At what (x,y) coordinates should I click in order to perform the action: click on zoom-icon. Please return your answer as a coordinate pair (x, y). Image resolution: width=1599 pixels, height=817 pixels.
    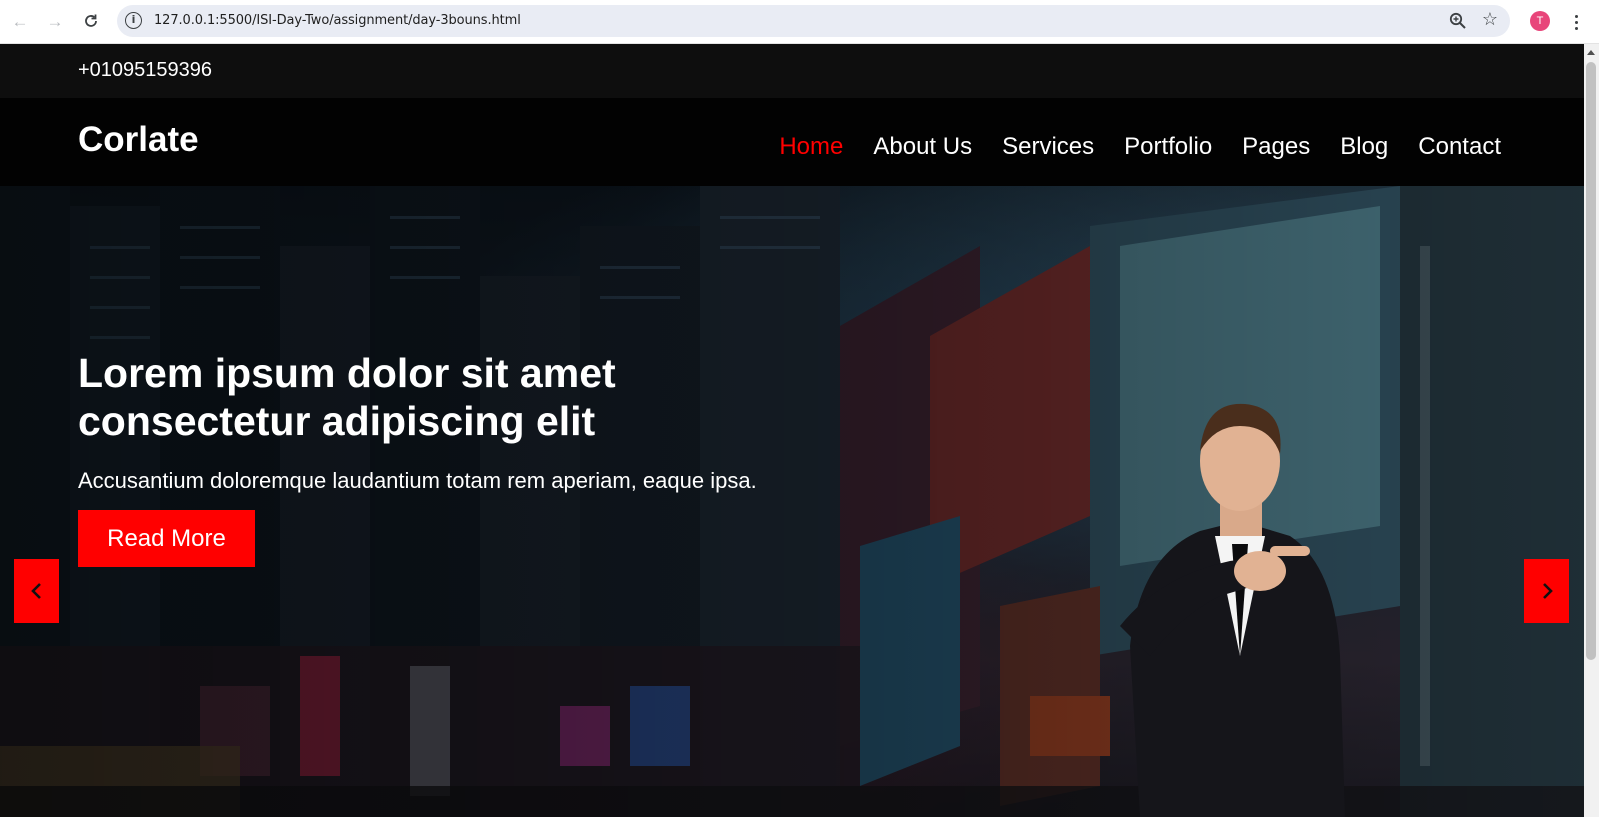
    Looking at the image, I should click on (1458, 21).